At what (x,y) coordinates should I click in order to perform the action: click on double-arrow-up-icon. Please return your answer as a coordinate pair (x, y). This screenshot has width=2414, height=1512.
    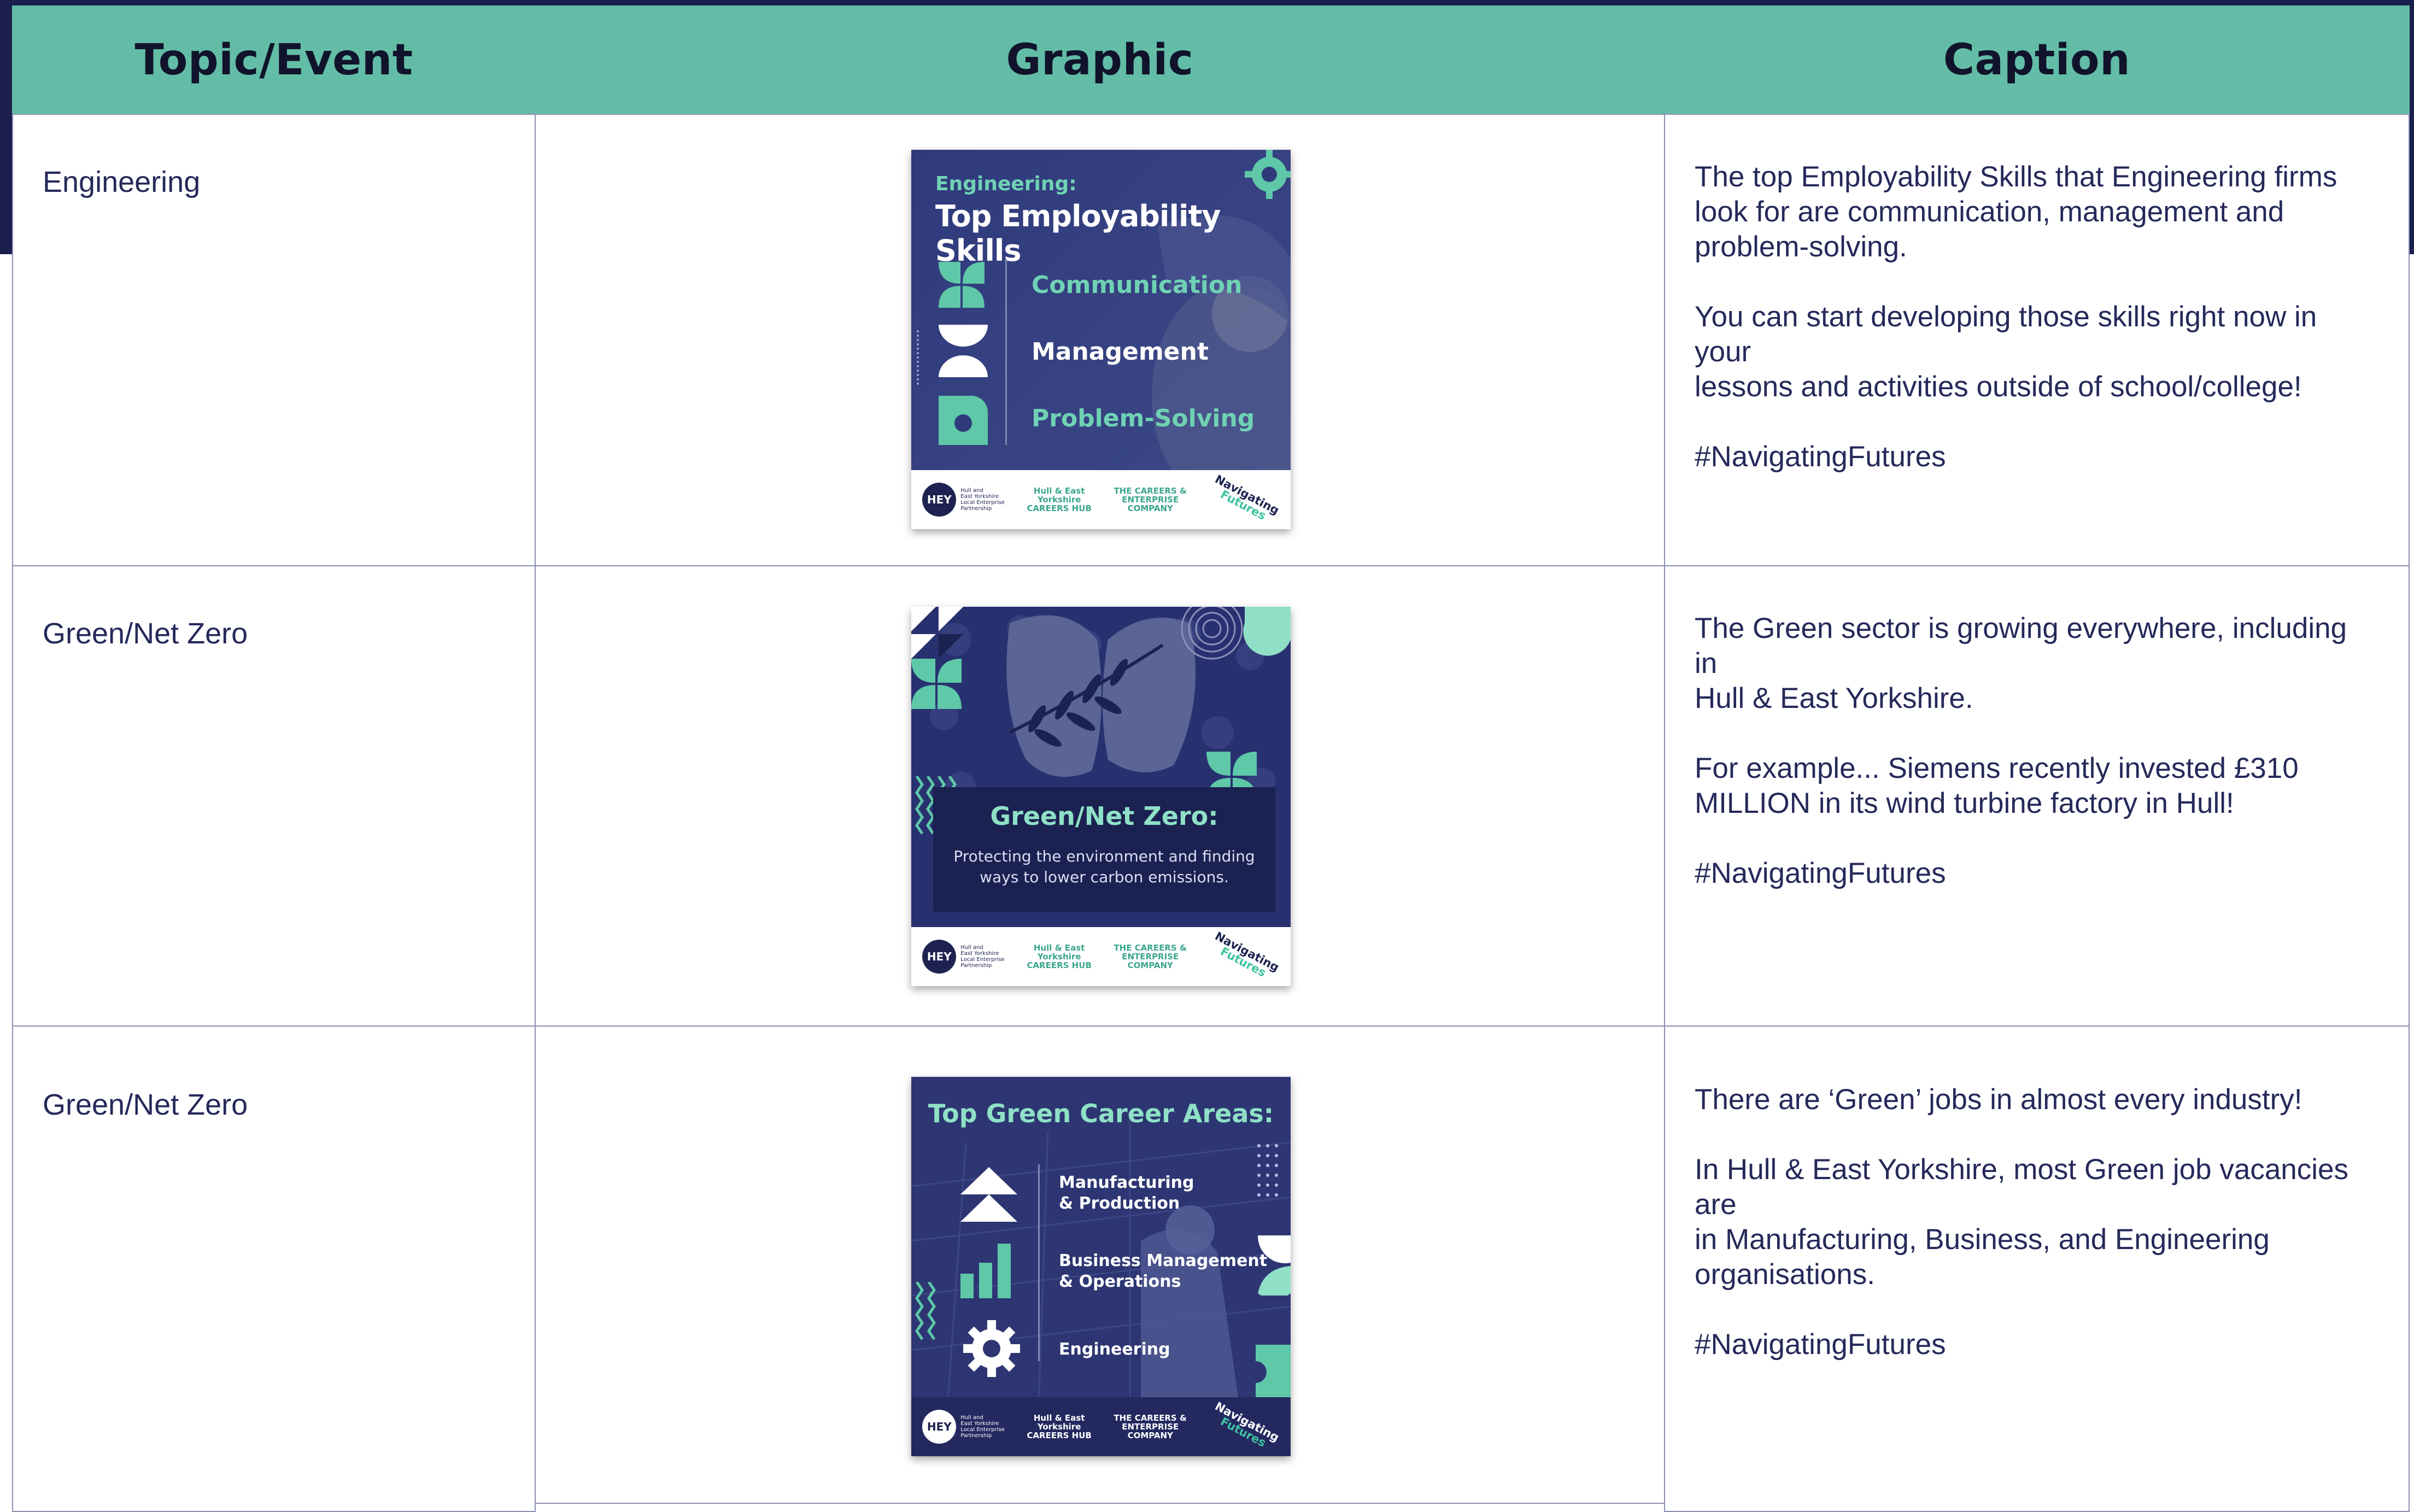
    Looking at the image, I should click on (988, 1194).